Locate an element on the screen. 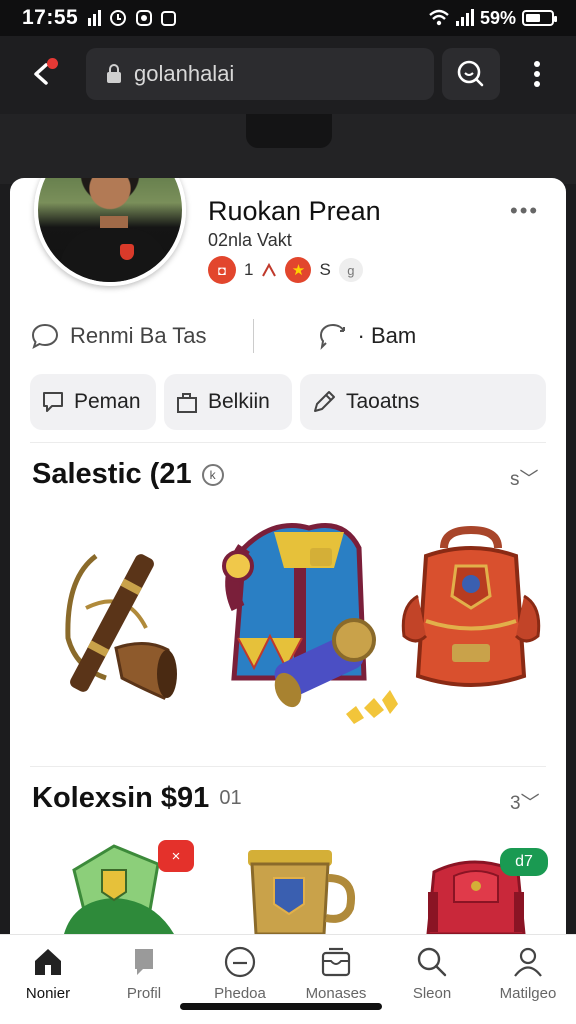  status-time: 17:55 is located at coordinates (50, 17).